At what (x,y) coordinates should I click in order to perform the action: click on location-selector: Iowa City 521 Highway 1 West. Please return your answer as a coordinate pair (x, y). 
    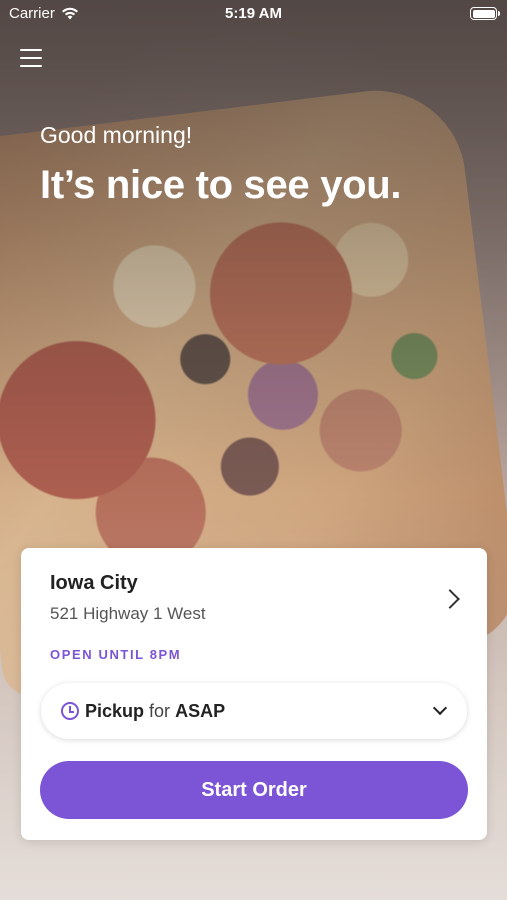
    Looking at the image, I should click on (256, 607).